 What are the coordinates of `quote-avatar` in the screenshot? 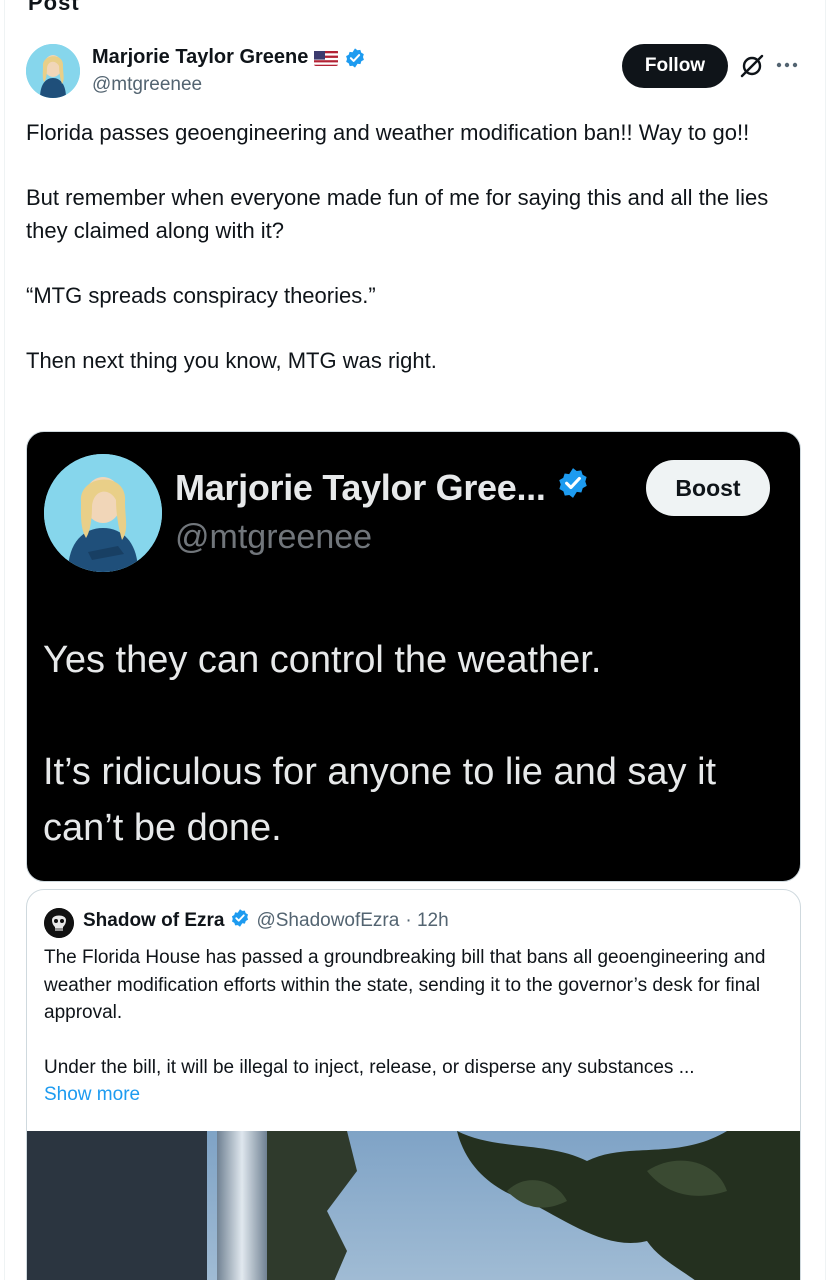 It's located at (59, 923).